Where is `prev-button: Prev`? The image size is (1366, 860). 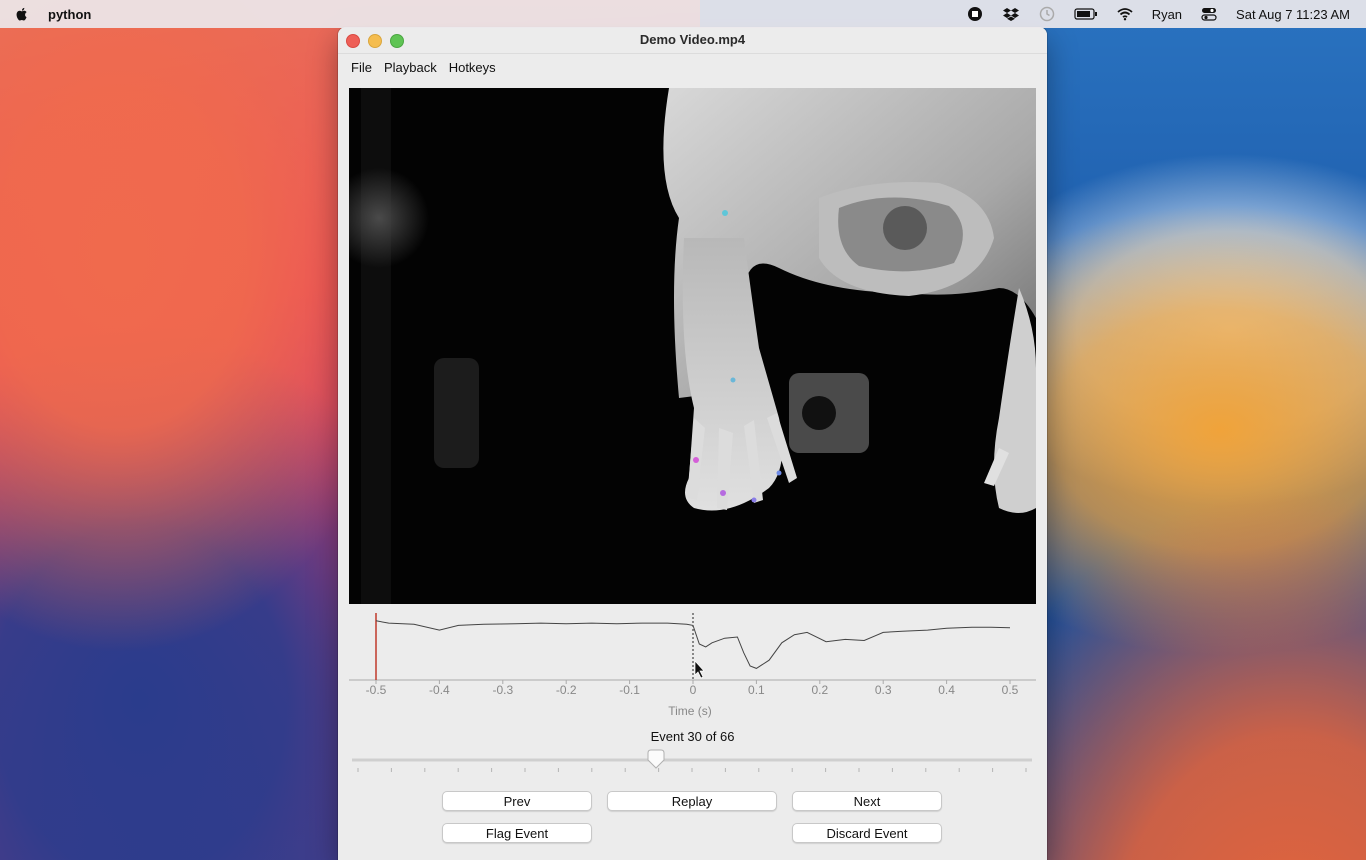 prev-button: Prev is located at coordinates (517, 801).